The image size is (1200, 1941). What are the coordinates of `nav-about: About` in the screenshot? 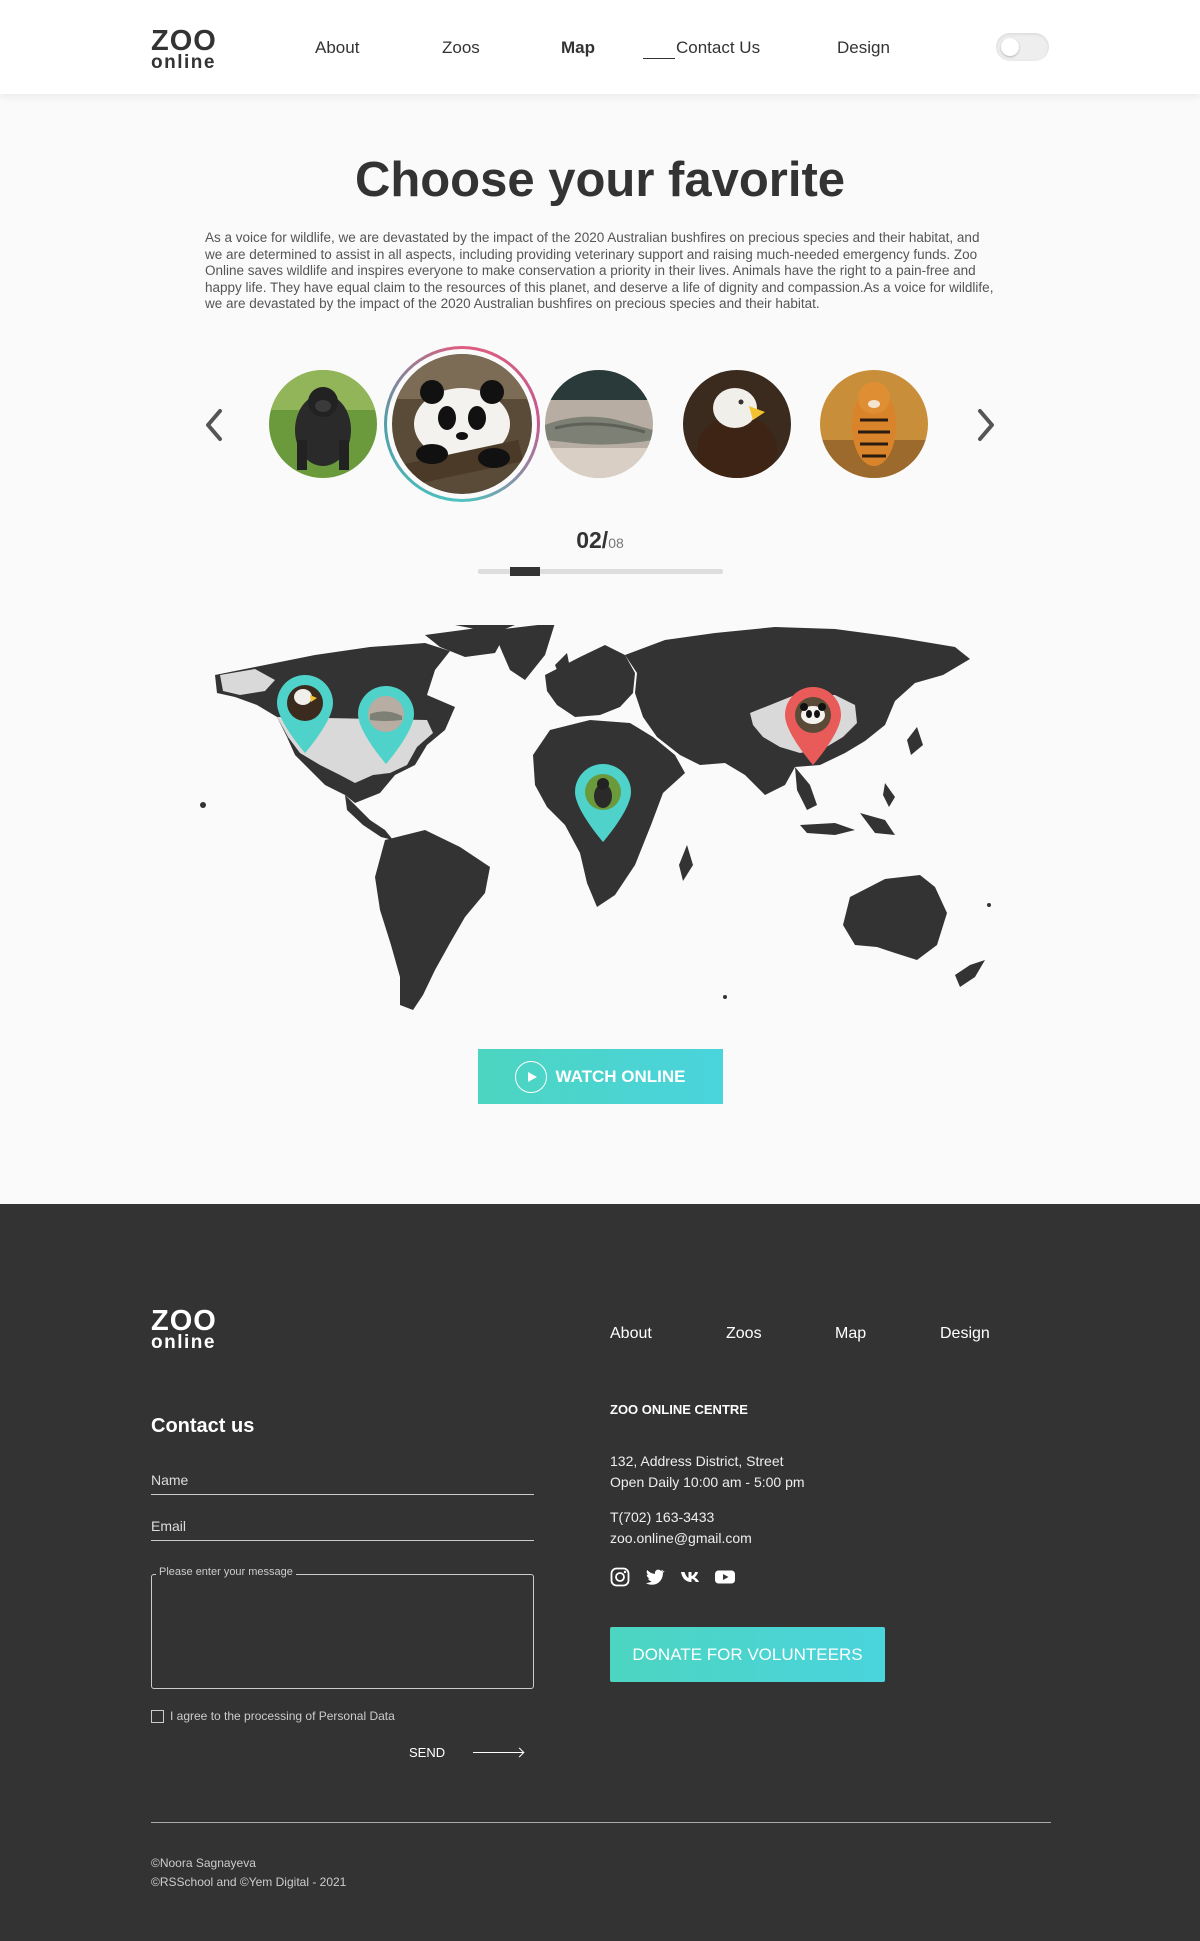 It's located at (337, 48).